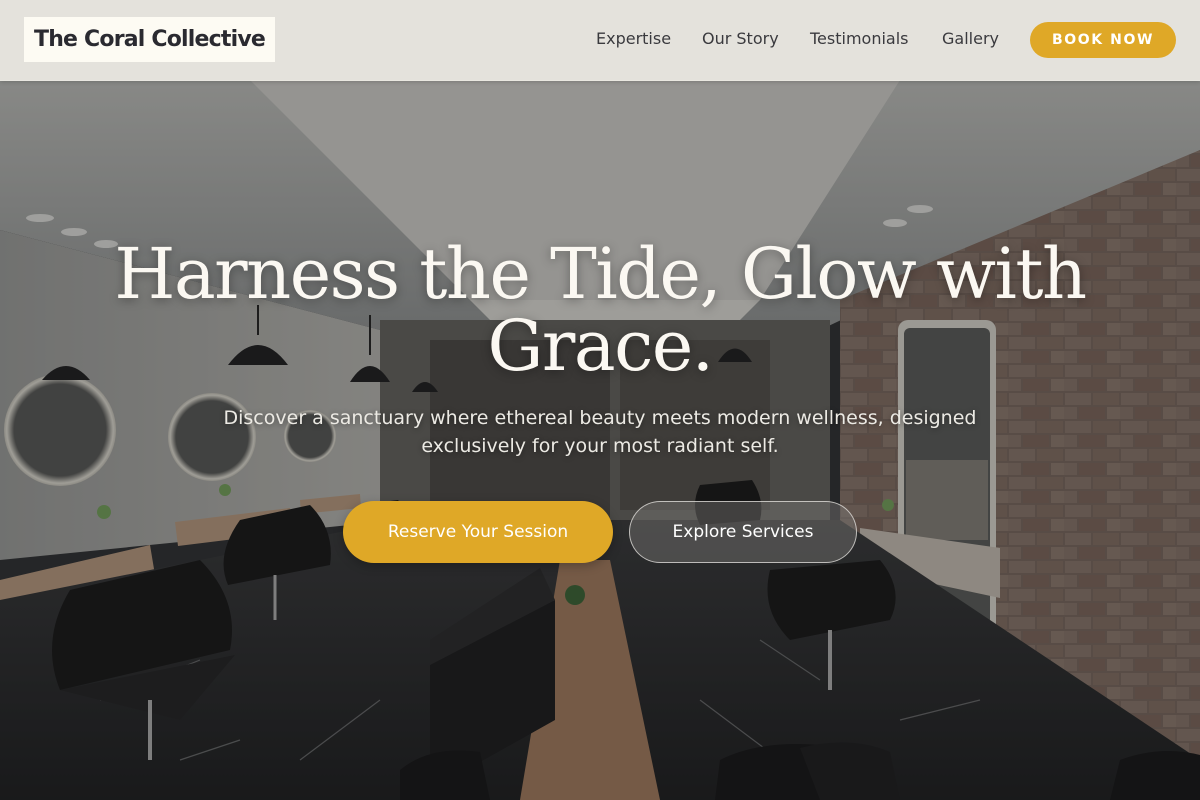 The height and width of the screenshot is (800, 1200). What do you see at coordinates (1103, 40) in the screenshot?
I see `book-now-button: BOOK NOW` at bounding box center [1103, 40].